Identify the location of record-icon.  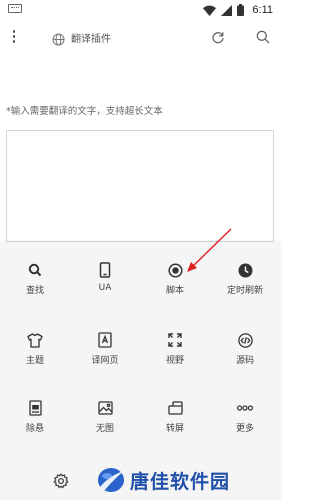
(175, 270).